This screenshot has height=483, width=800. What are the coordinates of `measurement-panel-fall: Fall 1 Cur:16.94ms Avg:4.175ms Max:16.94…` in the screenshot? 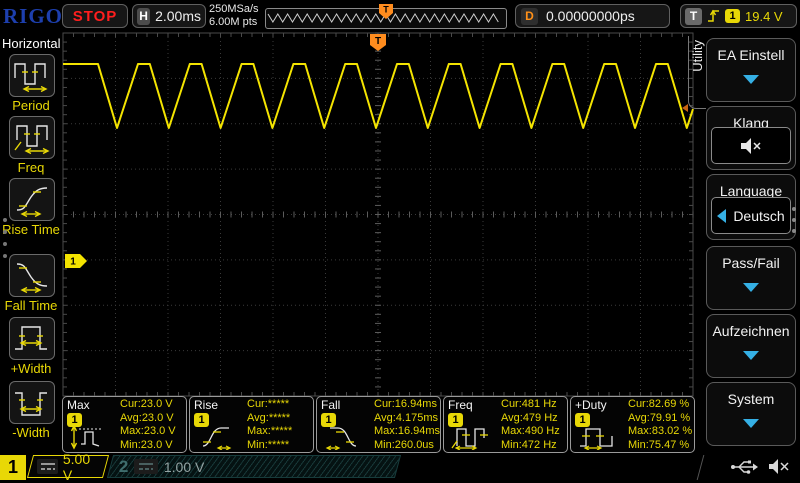 It's located at (378, 424).